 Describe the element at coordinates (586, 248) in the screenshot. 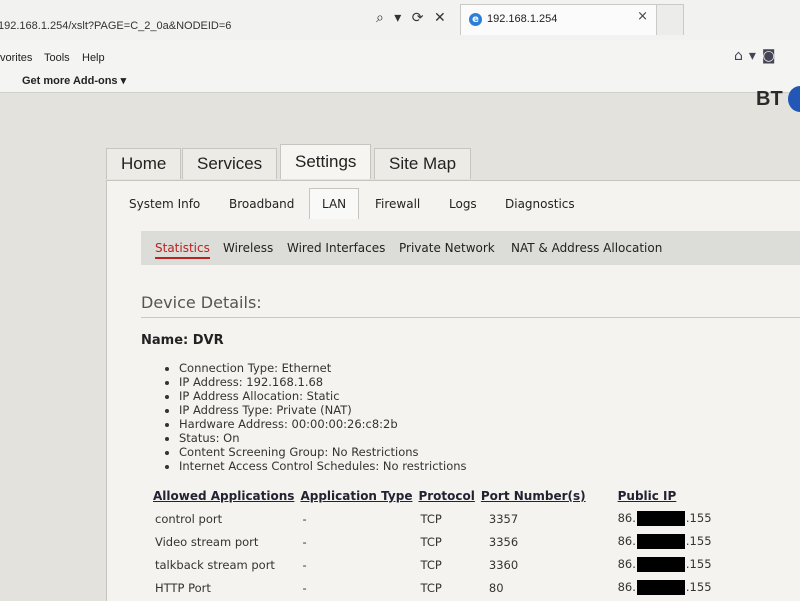

I see `lan-tab-nat: NAT & Address Allocation` at that location.